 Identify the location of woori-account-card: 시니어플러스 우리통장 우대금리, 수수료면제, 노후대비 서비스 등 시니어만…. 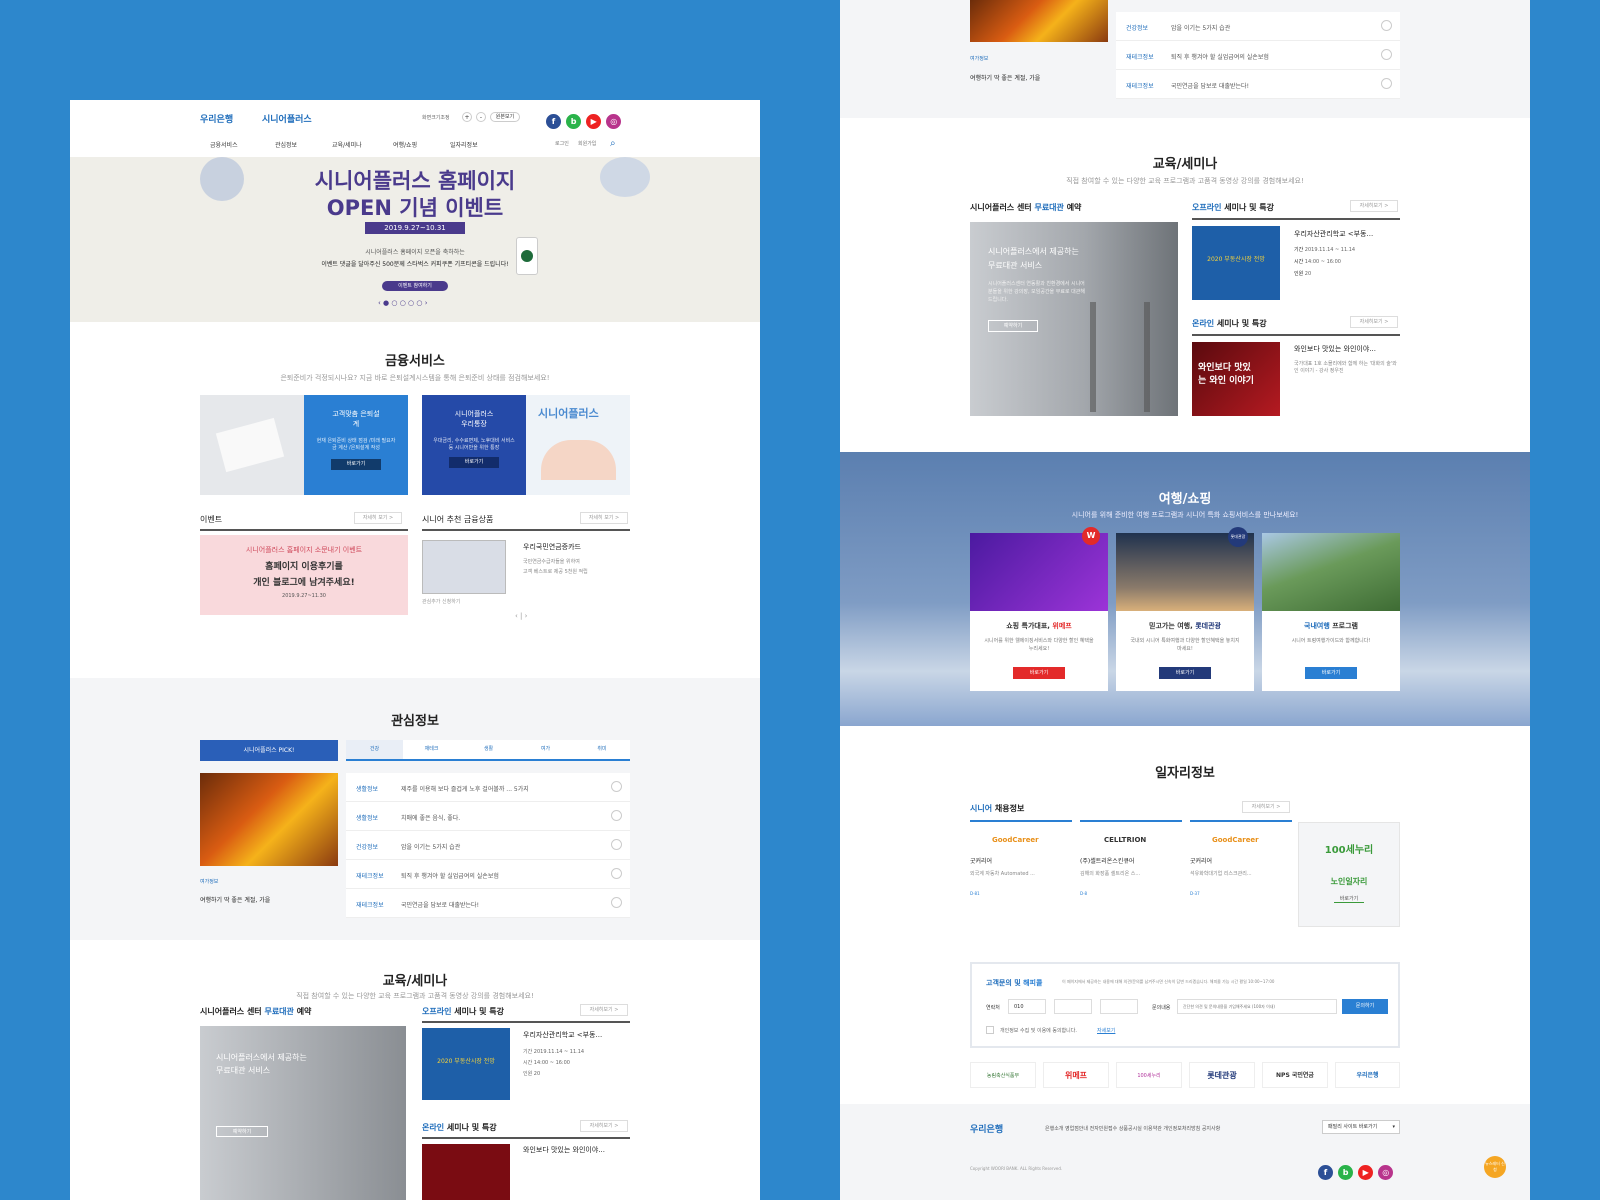
(474, 445).